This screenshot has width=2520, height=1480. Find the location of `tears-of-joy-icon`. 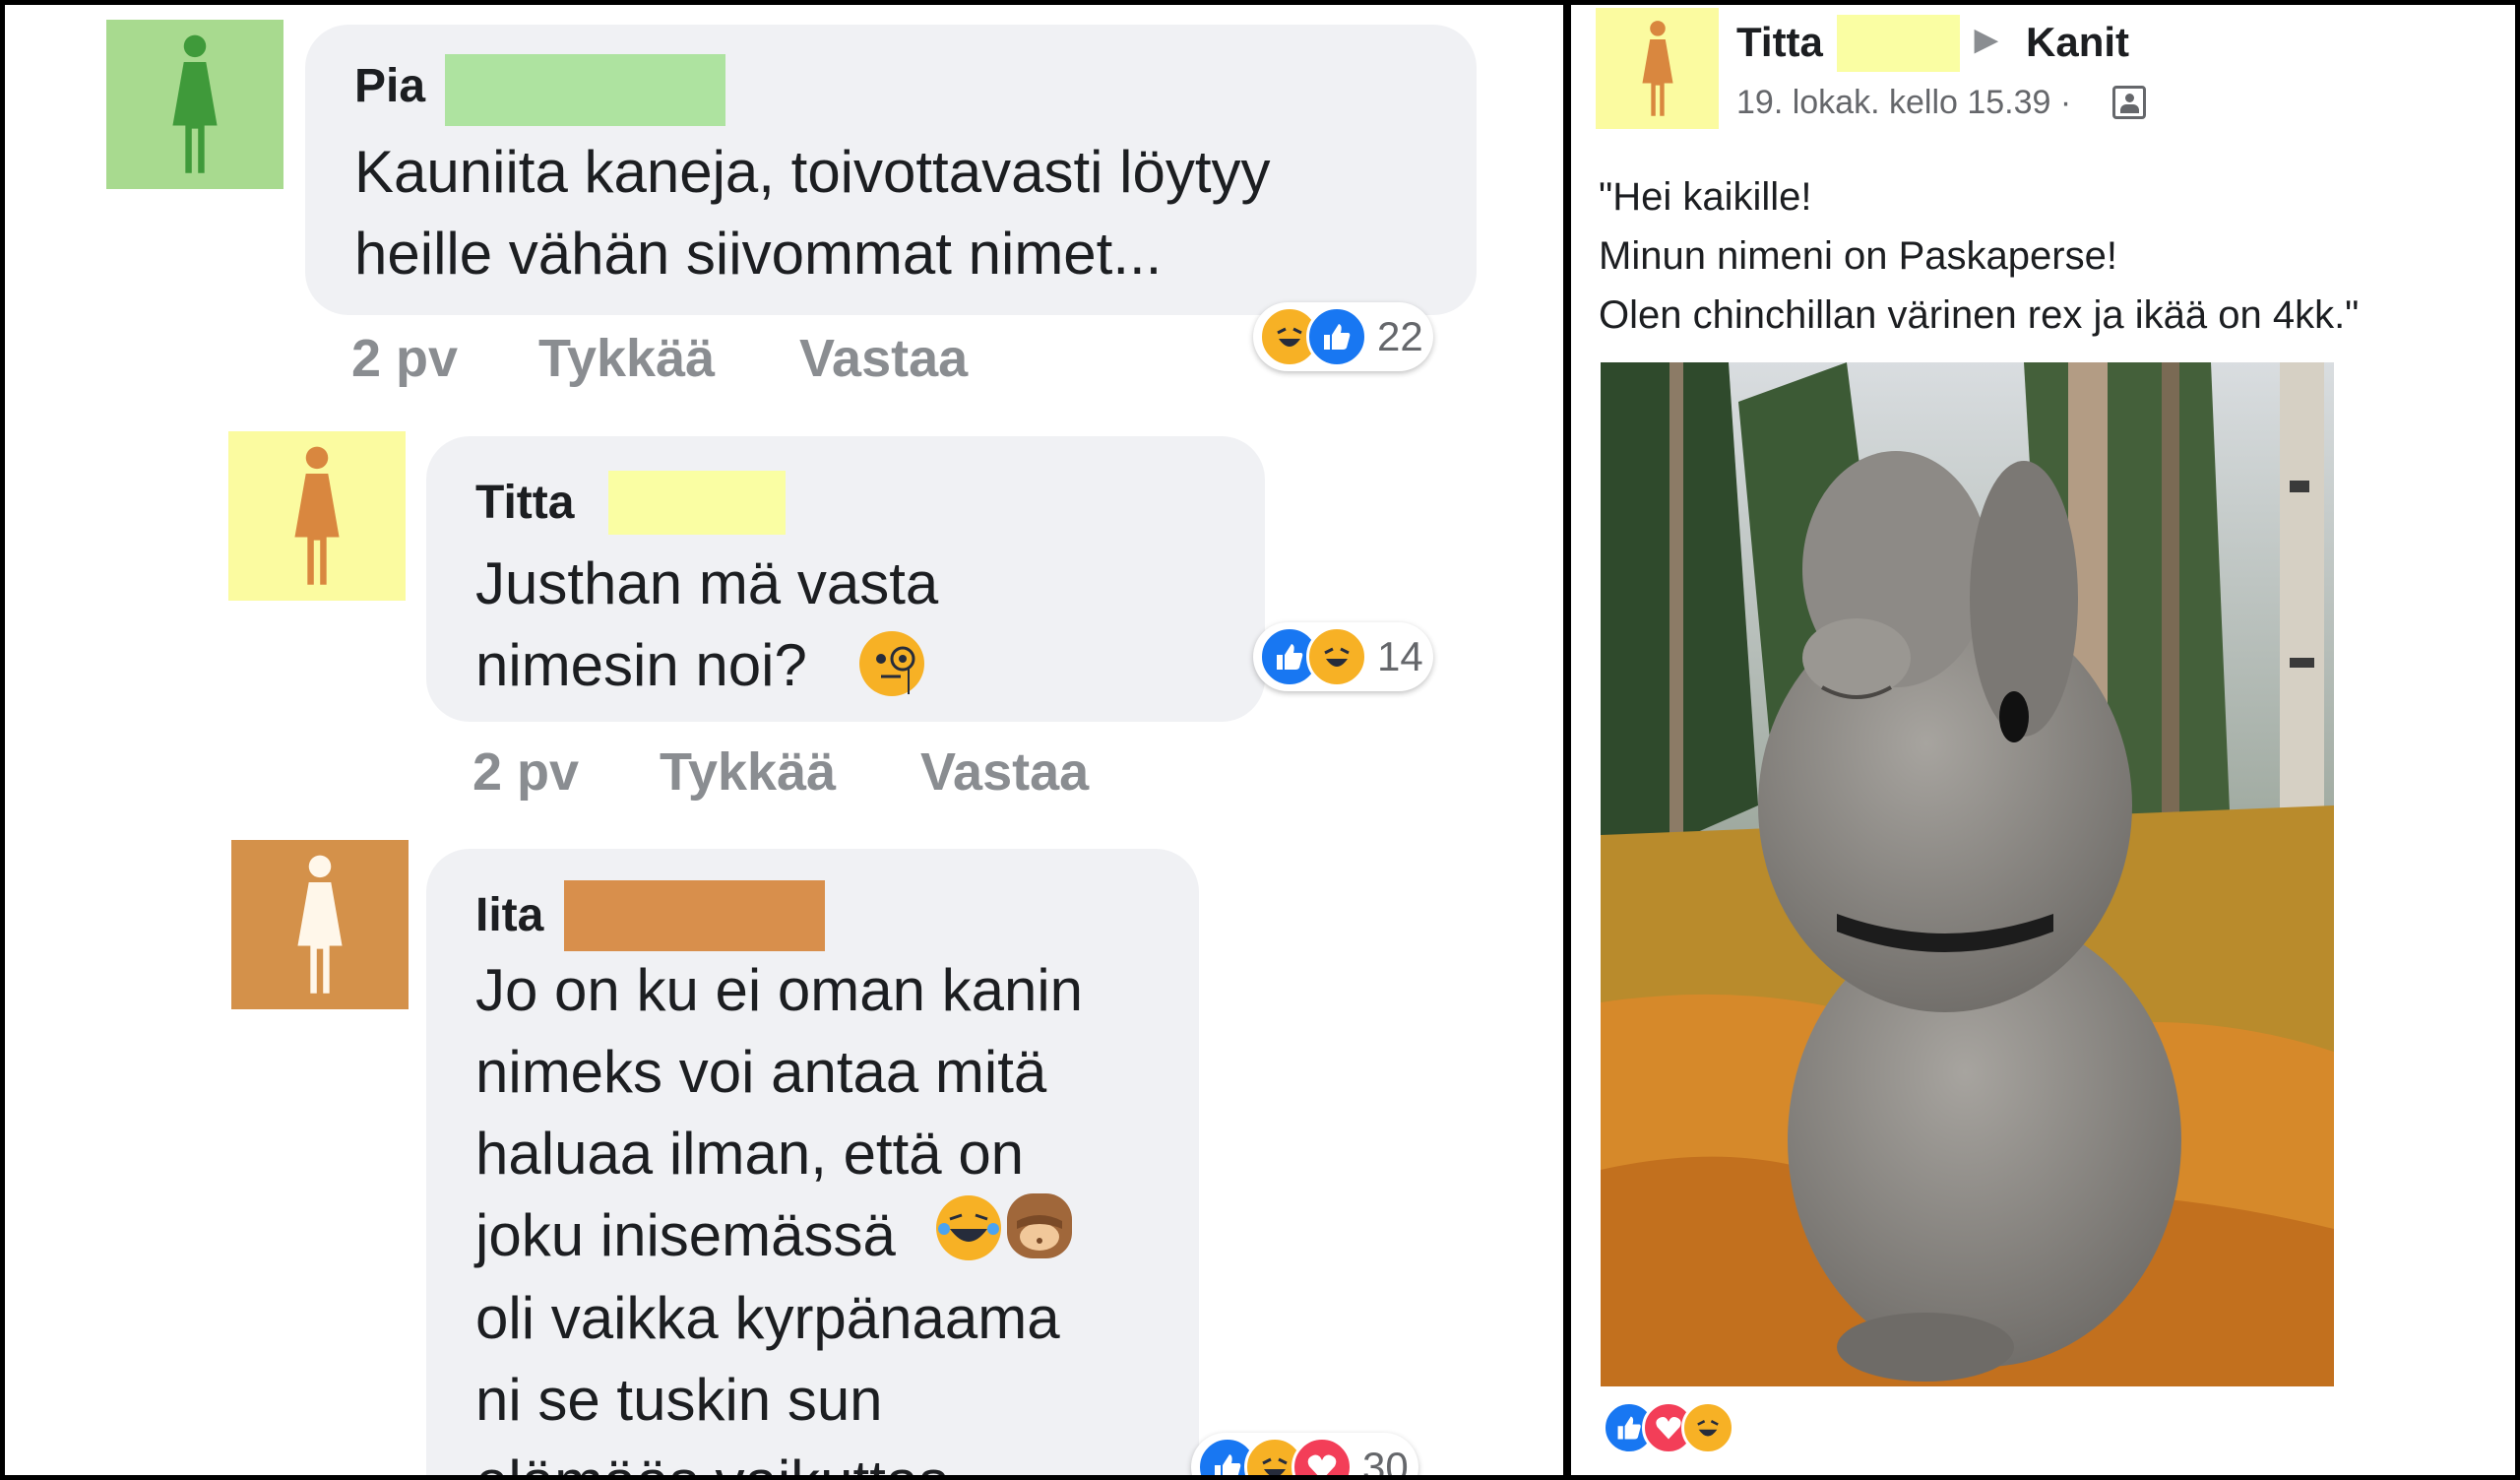

tears-of-joy-icon is located at coordinates (968, 1227).